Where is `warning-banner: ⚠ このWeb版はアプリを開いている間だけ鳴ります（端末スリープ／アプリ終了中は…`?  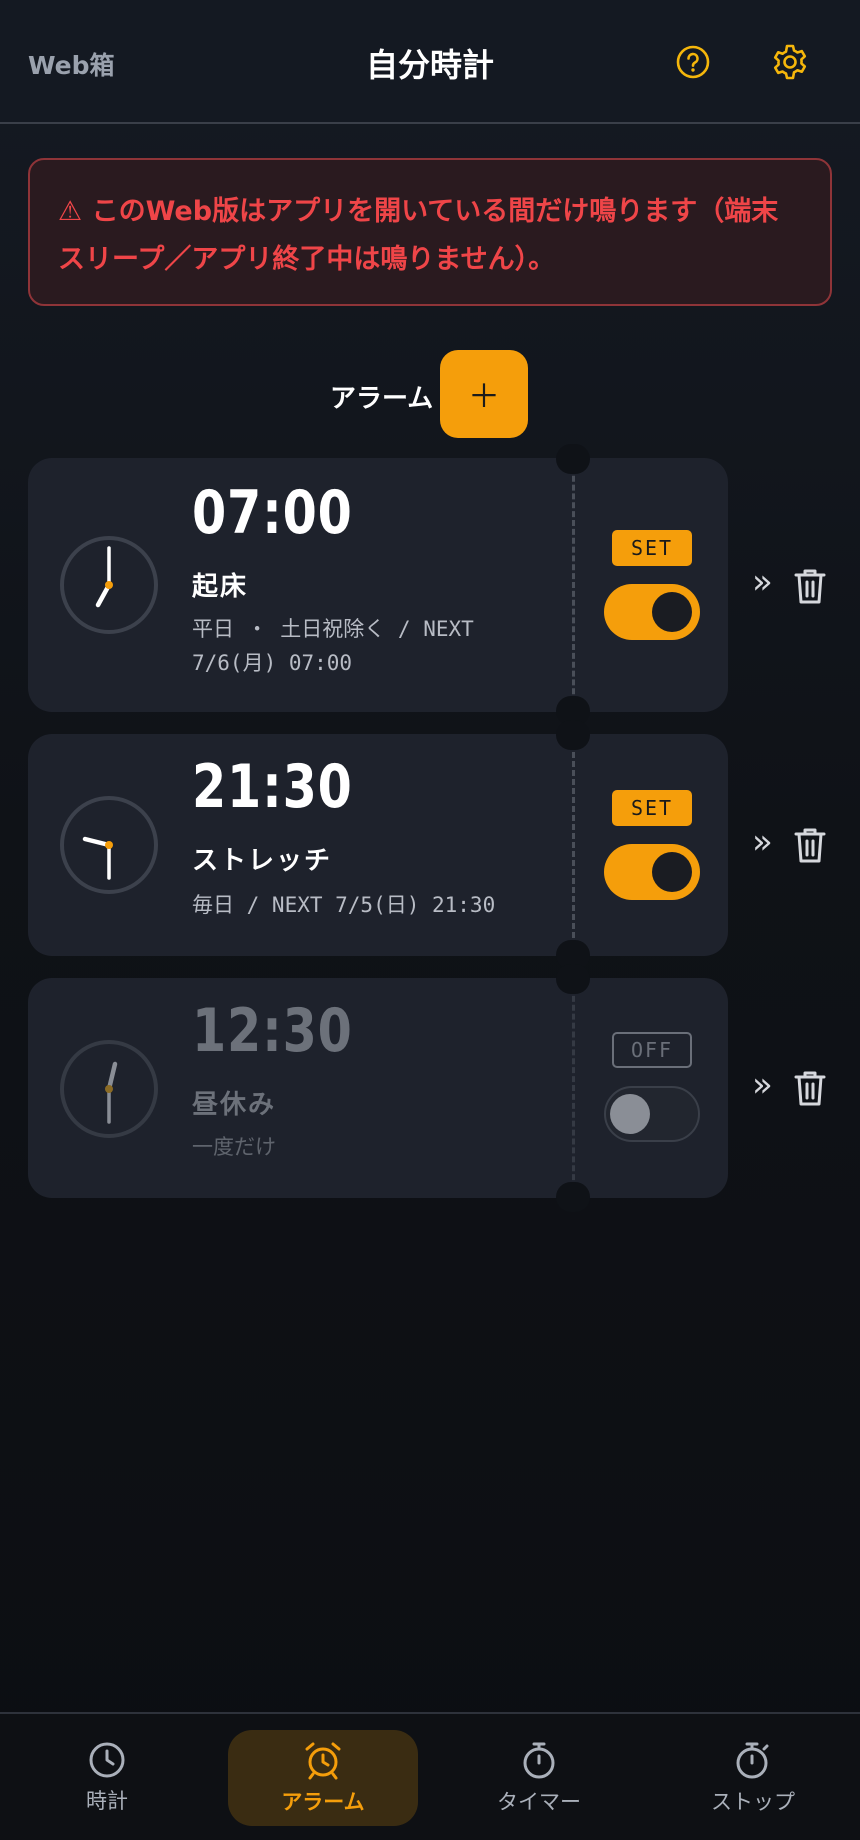 warning-banner: ⚠ このWeb版はアプリを開いている間だけ鳴ります（端末スリープ／アプリ終了中は… is located at coordinates (430, 232).